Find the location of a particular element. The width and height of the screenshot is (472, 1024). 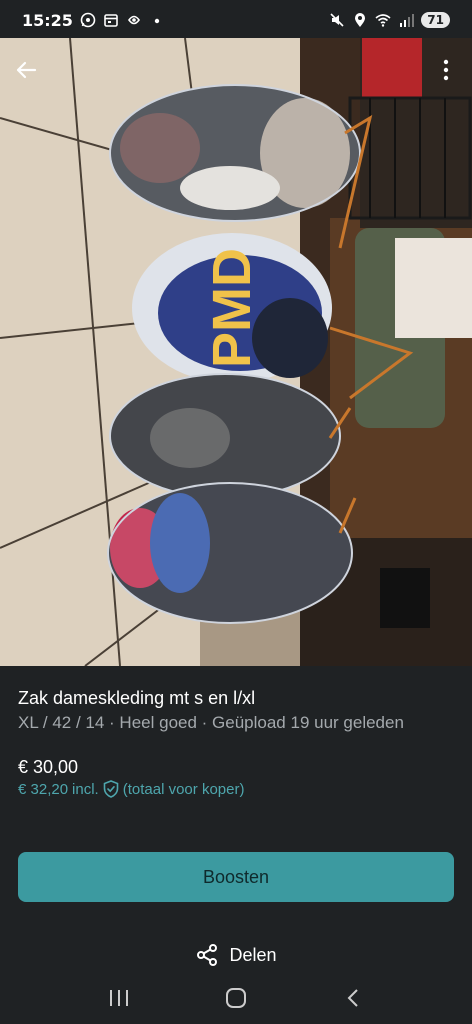

boost-button: Boosten is located at coordinates (236, 877).